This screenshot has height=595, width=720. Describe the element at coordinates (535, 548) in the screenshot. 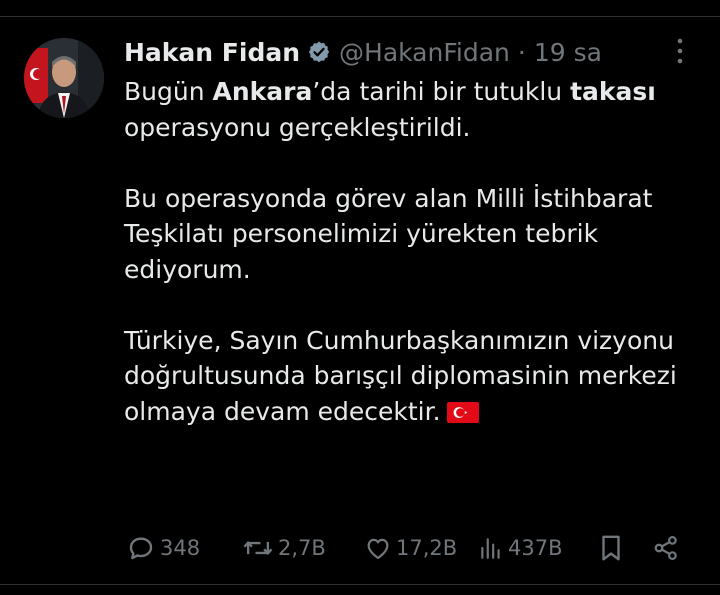

I see `views-count: 437B` at that location.